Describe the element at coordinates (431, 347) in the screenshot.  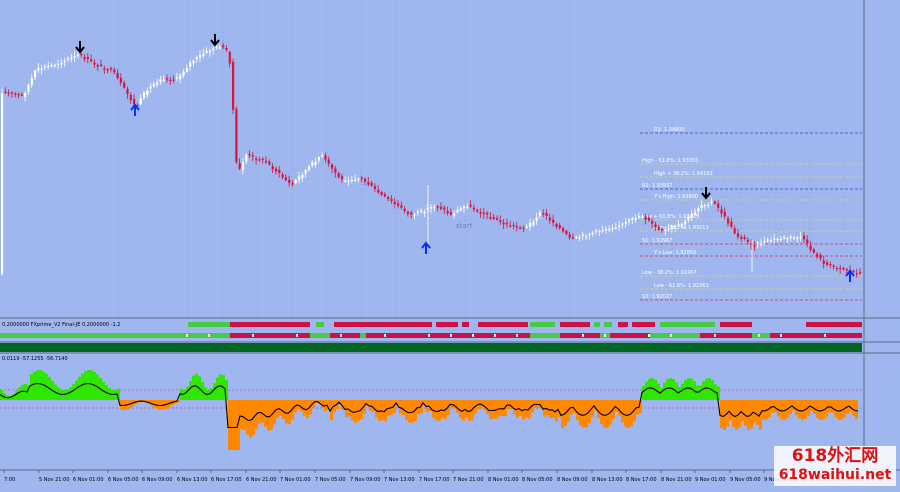
I see `trend-strip` at that location.